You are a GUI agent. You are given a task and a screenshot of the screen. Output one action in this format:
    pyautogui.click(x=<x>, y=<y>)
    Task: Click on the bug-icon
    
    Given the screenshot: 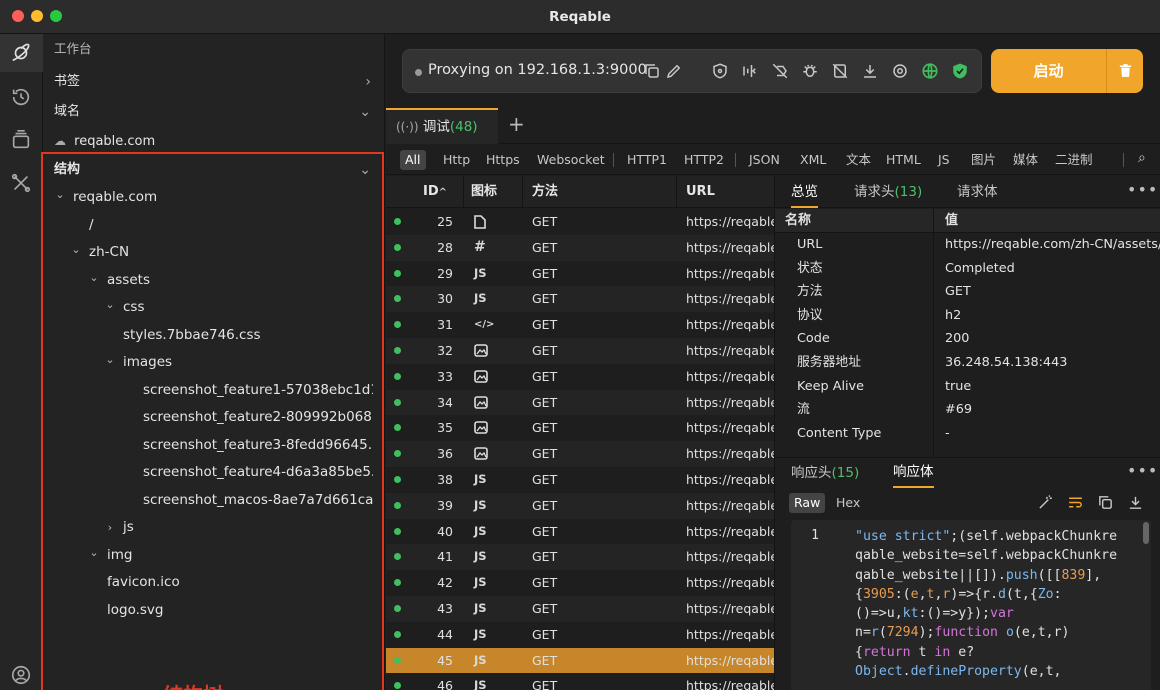 What is the action you would take?
    pyautogui.click(x=810, y=71)
    